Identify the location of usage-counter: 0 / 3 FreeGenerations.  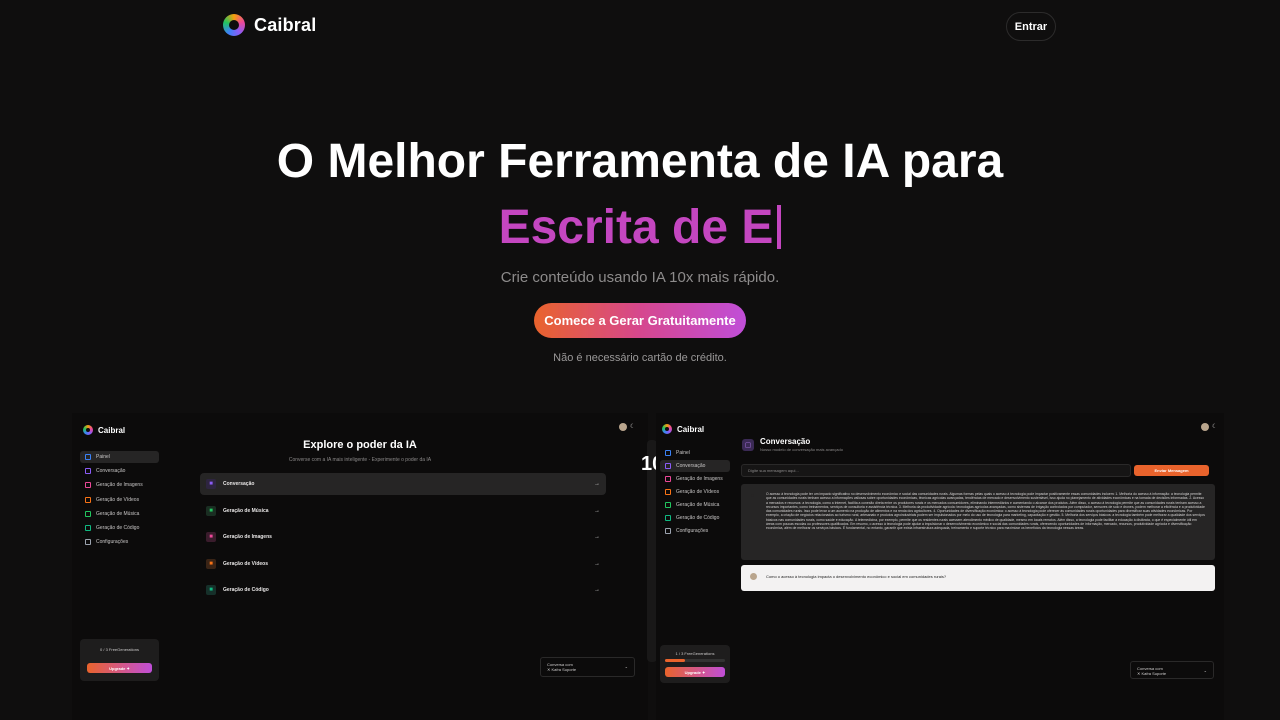
(119, 649).